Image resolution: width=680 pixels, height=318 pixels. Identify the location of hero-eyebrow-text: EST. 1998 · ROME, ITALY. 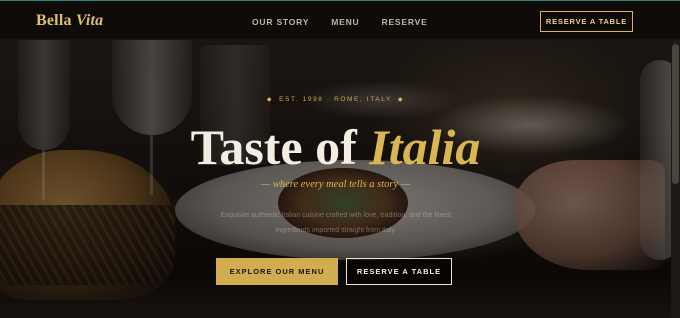
(335, 99).